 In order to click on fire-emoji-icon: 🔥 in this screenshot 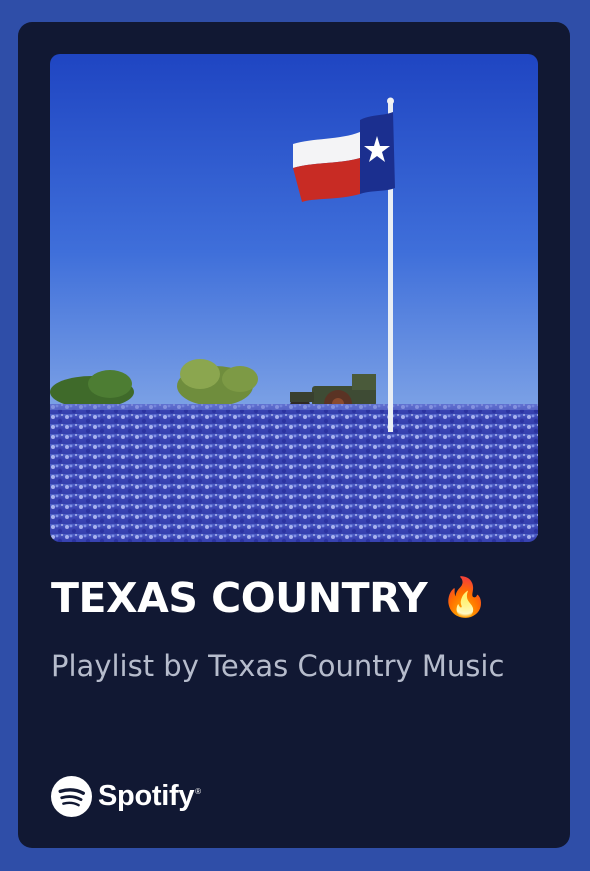, I will do `click(464, 597)`.